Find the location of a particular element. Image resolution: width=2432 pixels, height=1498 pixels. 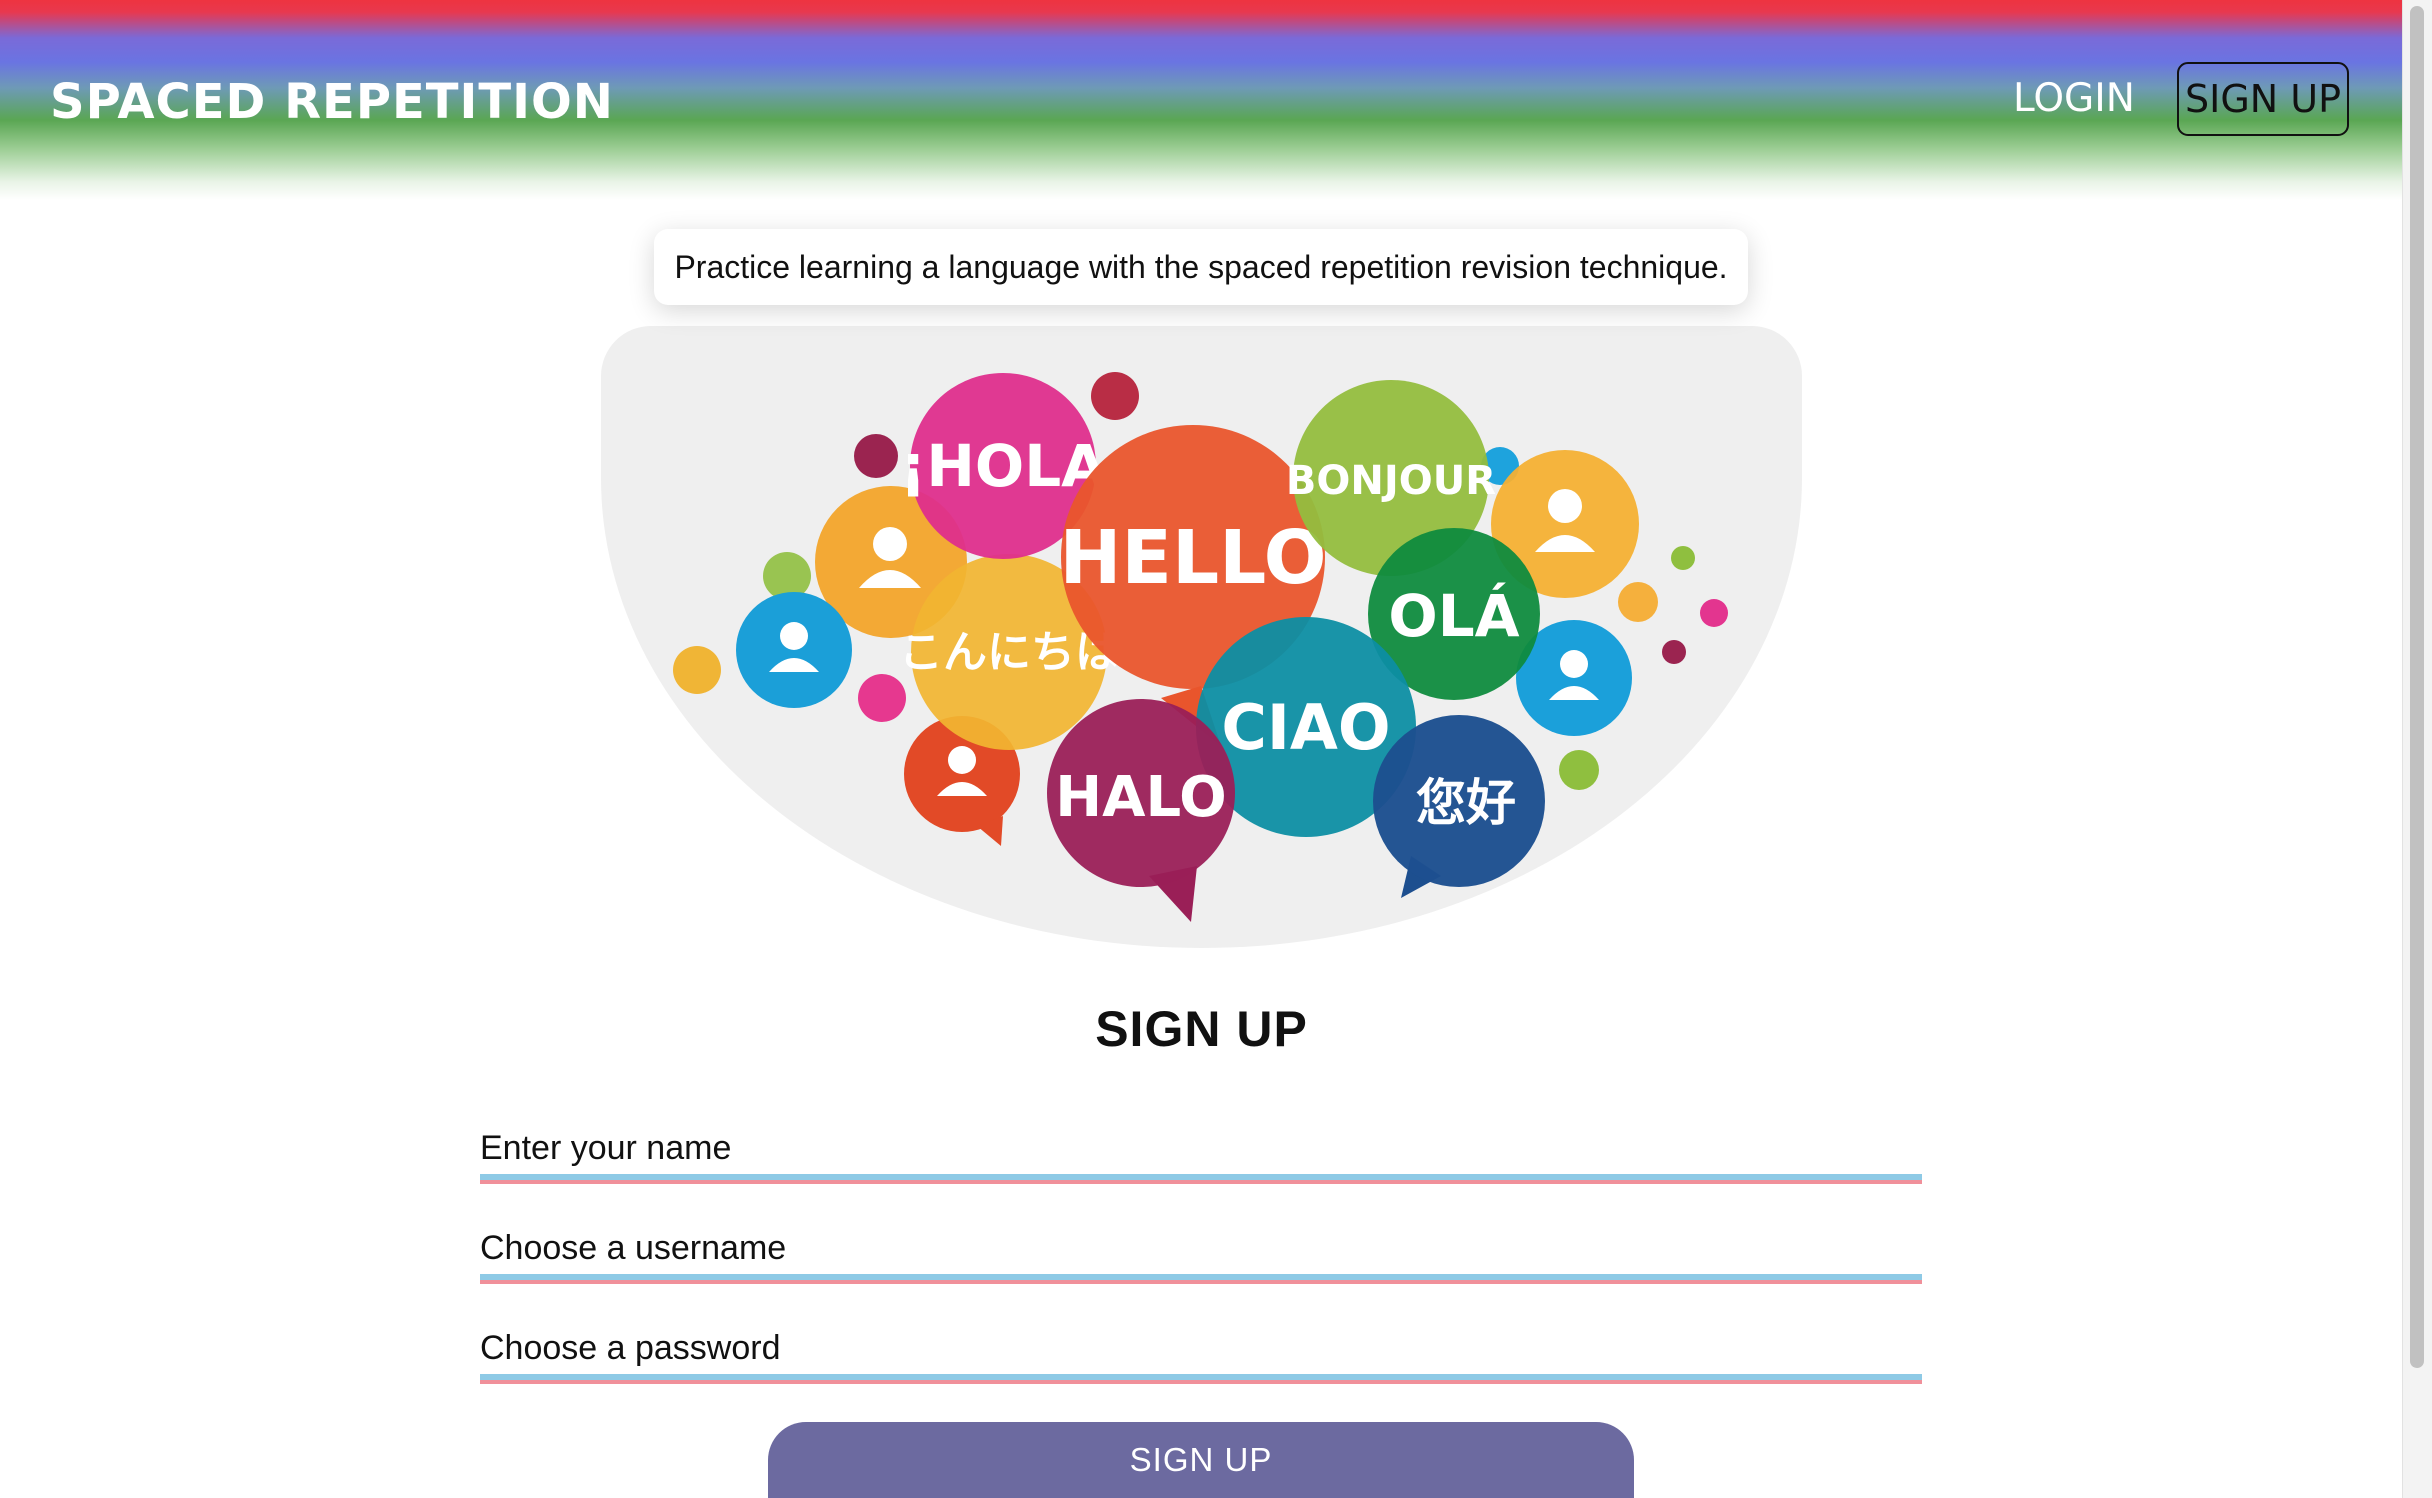

signup-submit-button: SIGN UP is located at coordinates (1201, 1460).